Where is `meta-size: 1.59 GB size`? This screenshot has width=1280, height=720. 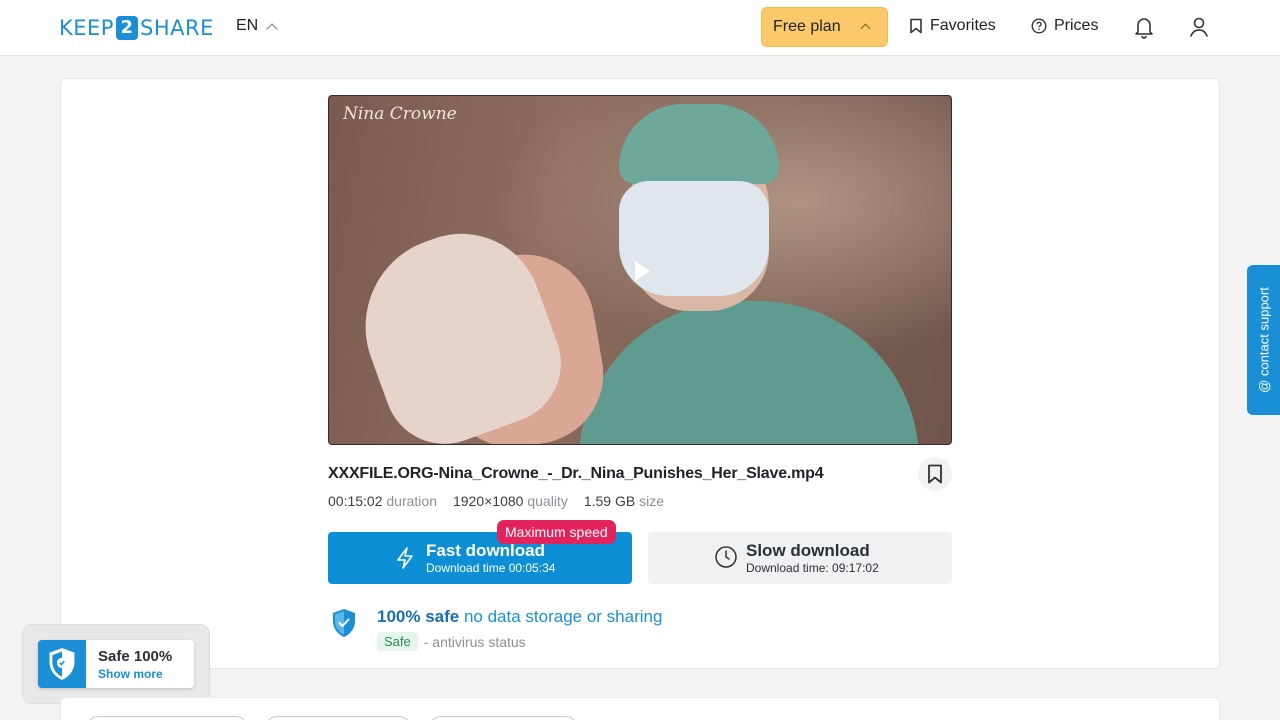 meta-size: 1.59 GB size is located at coordinates (624, 501).